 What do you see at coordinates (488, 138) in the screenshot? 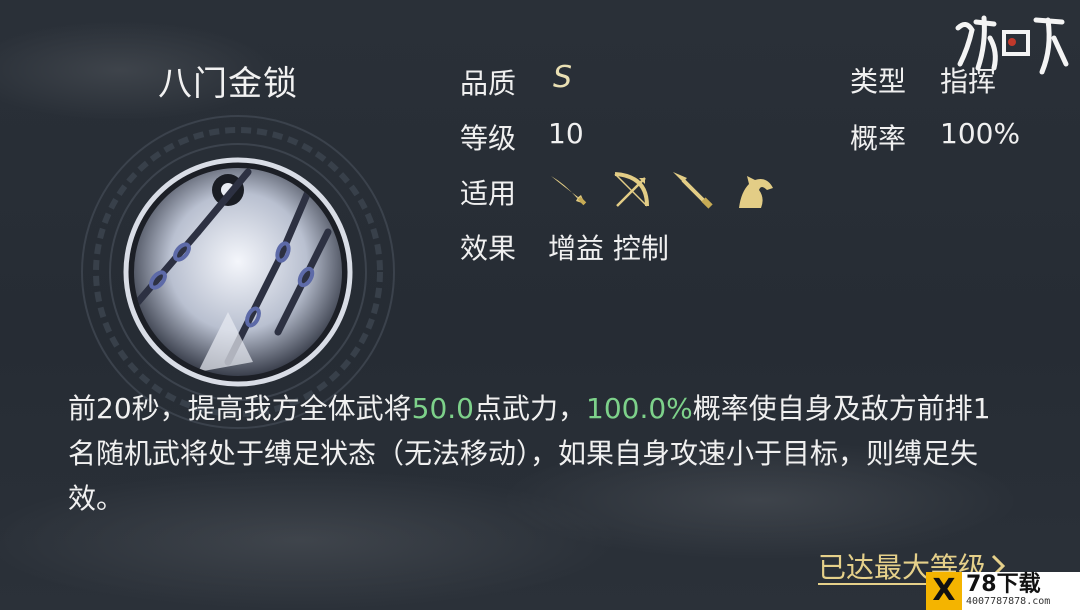
I see `level-label: 等级` at bounding box center [488, 138].